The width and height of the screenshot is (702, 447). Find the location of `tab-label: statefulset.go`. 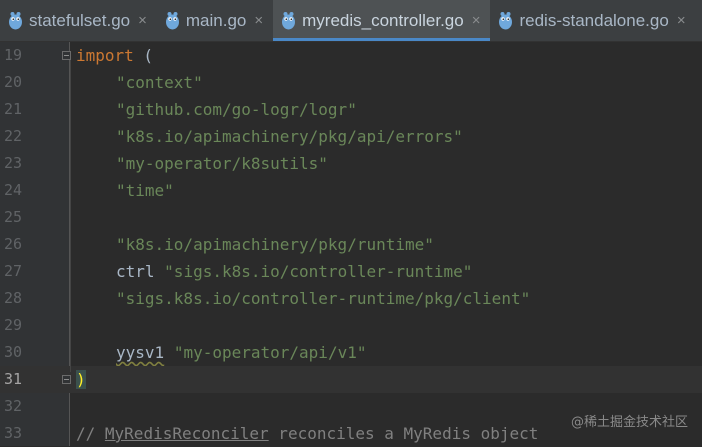

tab-label: statefulset.go is located at coordinates (80, 20).